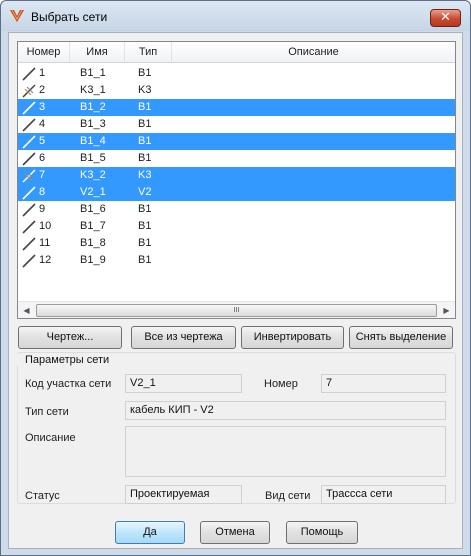  What do you see at coordinates (183, 383) in the screenshot?
I see `code-field: V2_1` at bounding box center [183, 383].